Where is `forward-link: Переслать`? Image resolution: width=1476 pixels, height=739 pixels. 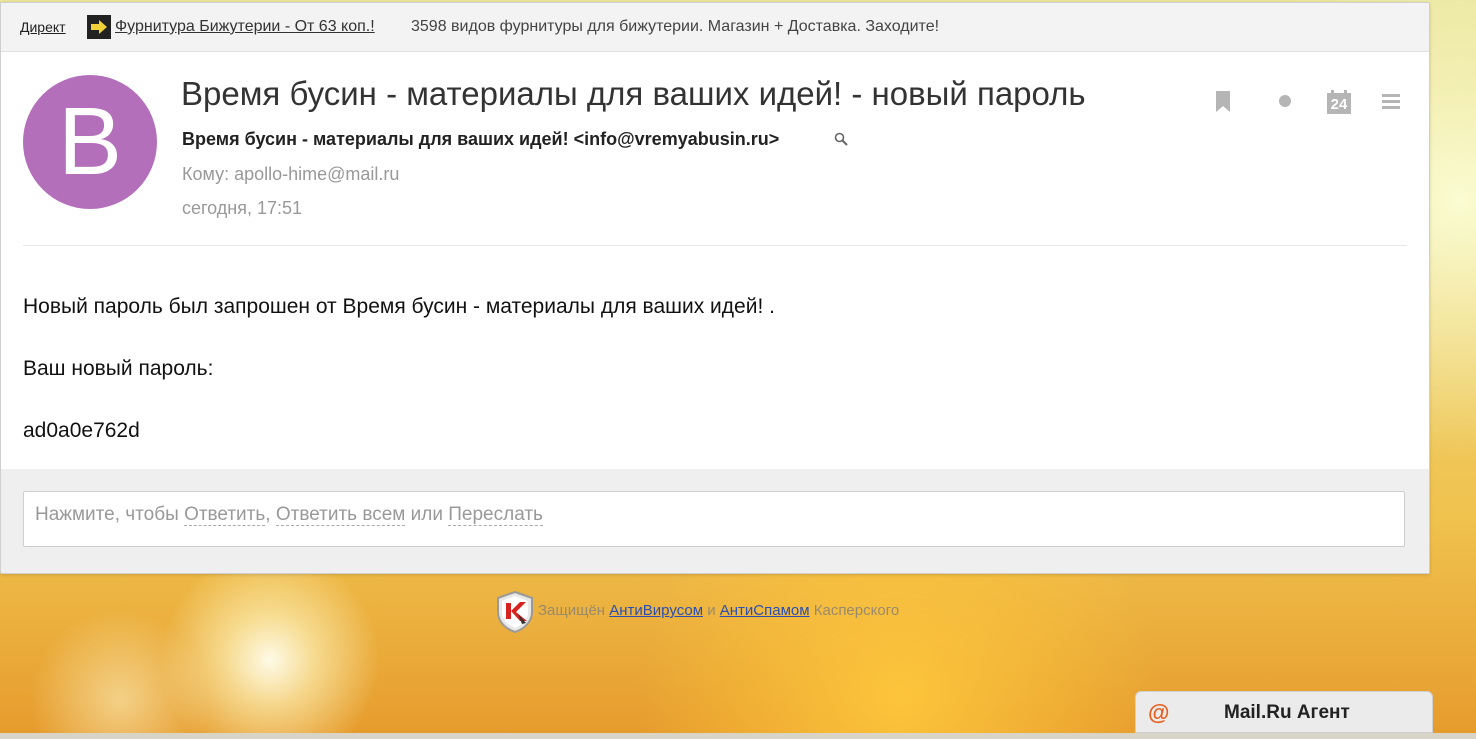 forward-link: Переслать is located at coordinates (495, 515).